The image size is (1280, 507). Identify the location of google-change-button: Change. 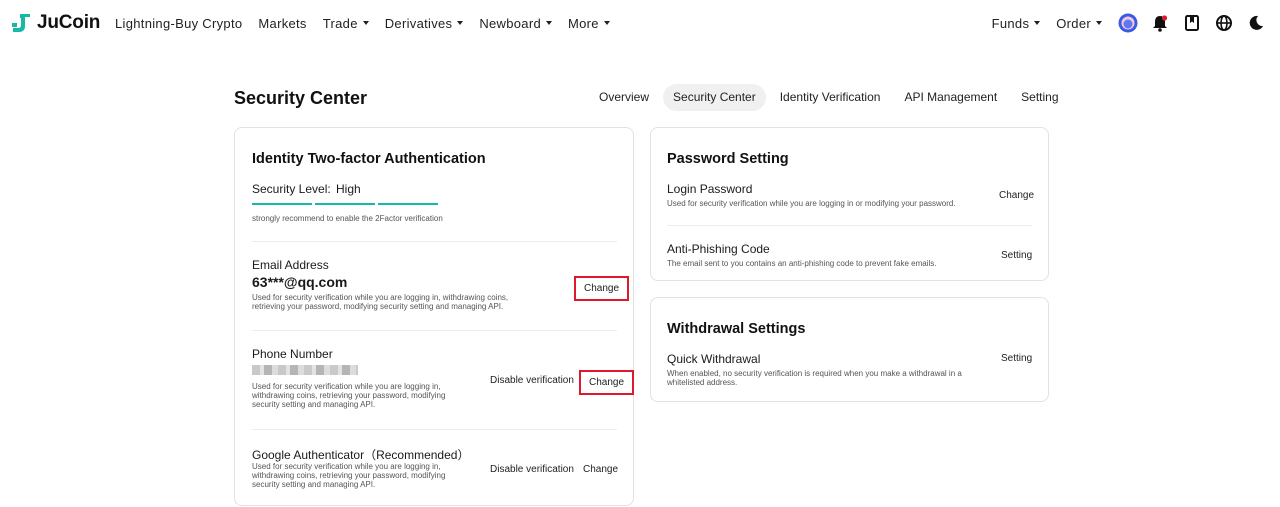
(600, 469).